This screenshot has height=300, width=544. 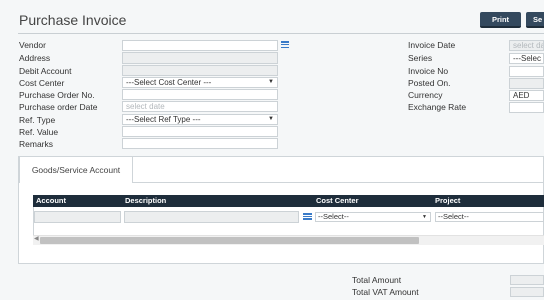 What do you see at coordinates (521, 95) in the screenshot?
I see `currency-select-value: AED` at bounding box center [521, 95].